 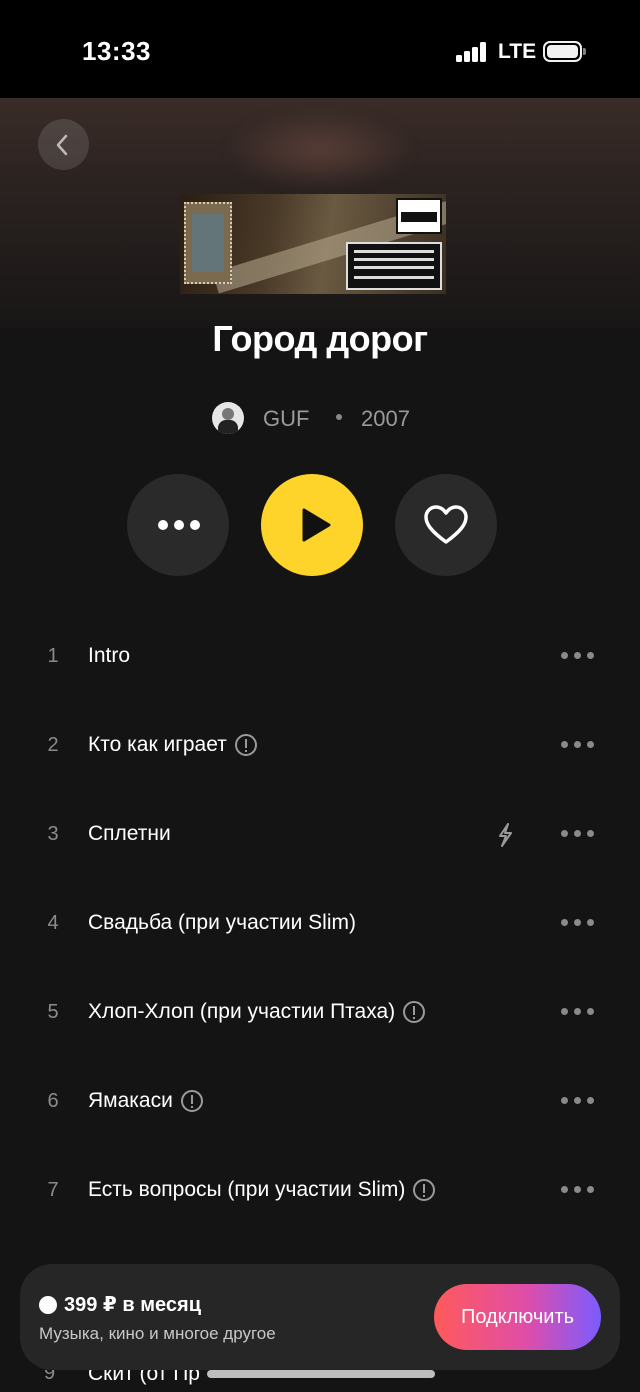 I want to click on album-year: 2007, so click(x=385, y=418).